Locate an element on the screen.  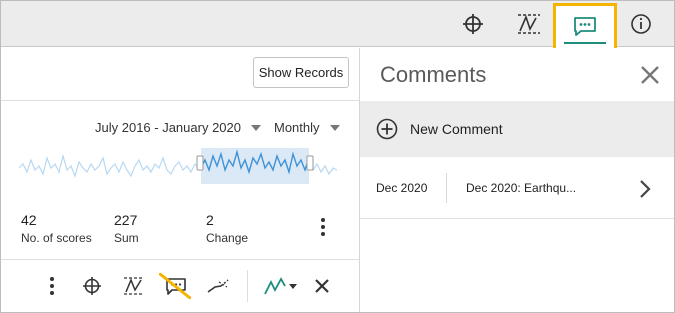
info-icon is located at coordinates (641, 24).